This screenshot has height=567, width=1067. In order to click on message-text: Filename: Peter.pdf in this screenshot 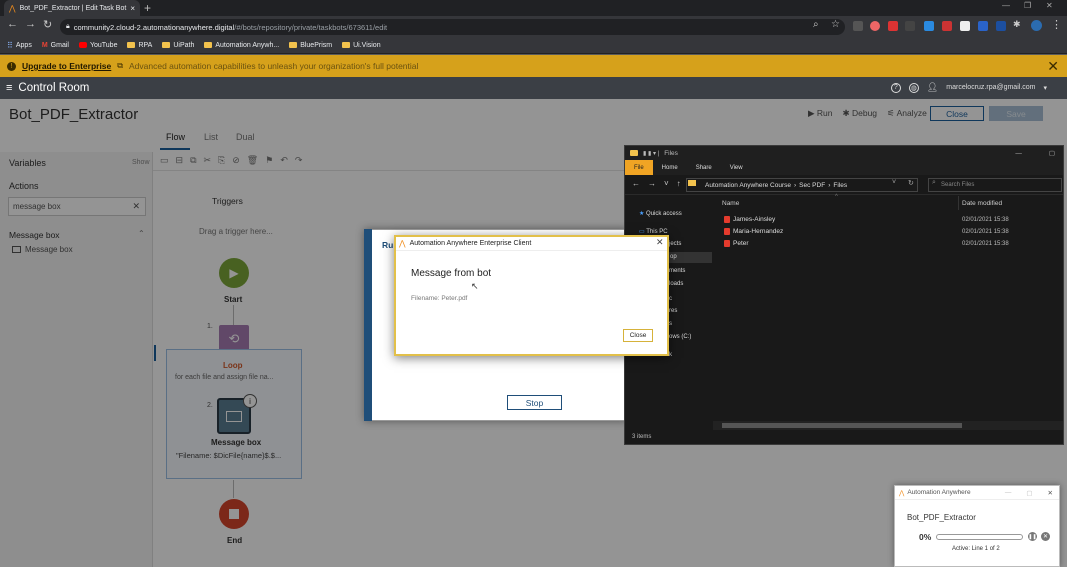, I will do `click(439, 298)`.